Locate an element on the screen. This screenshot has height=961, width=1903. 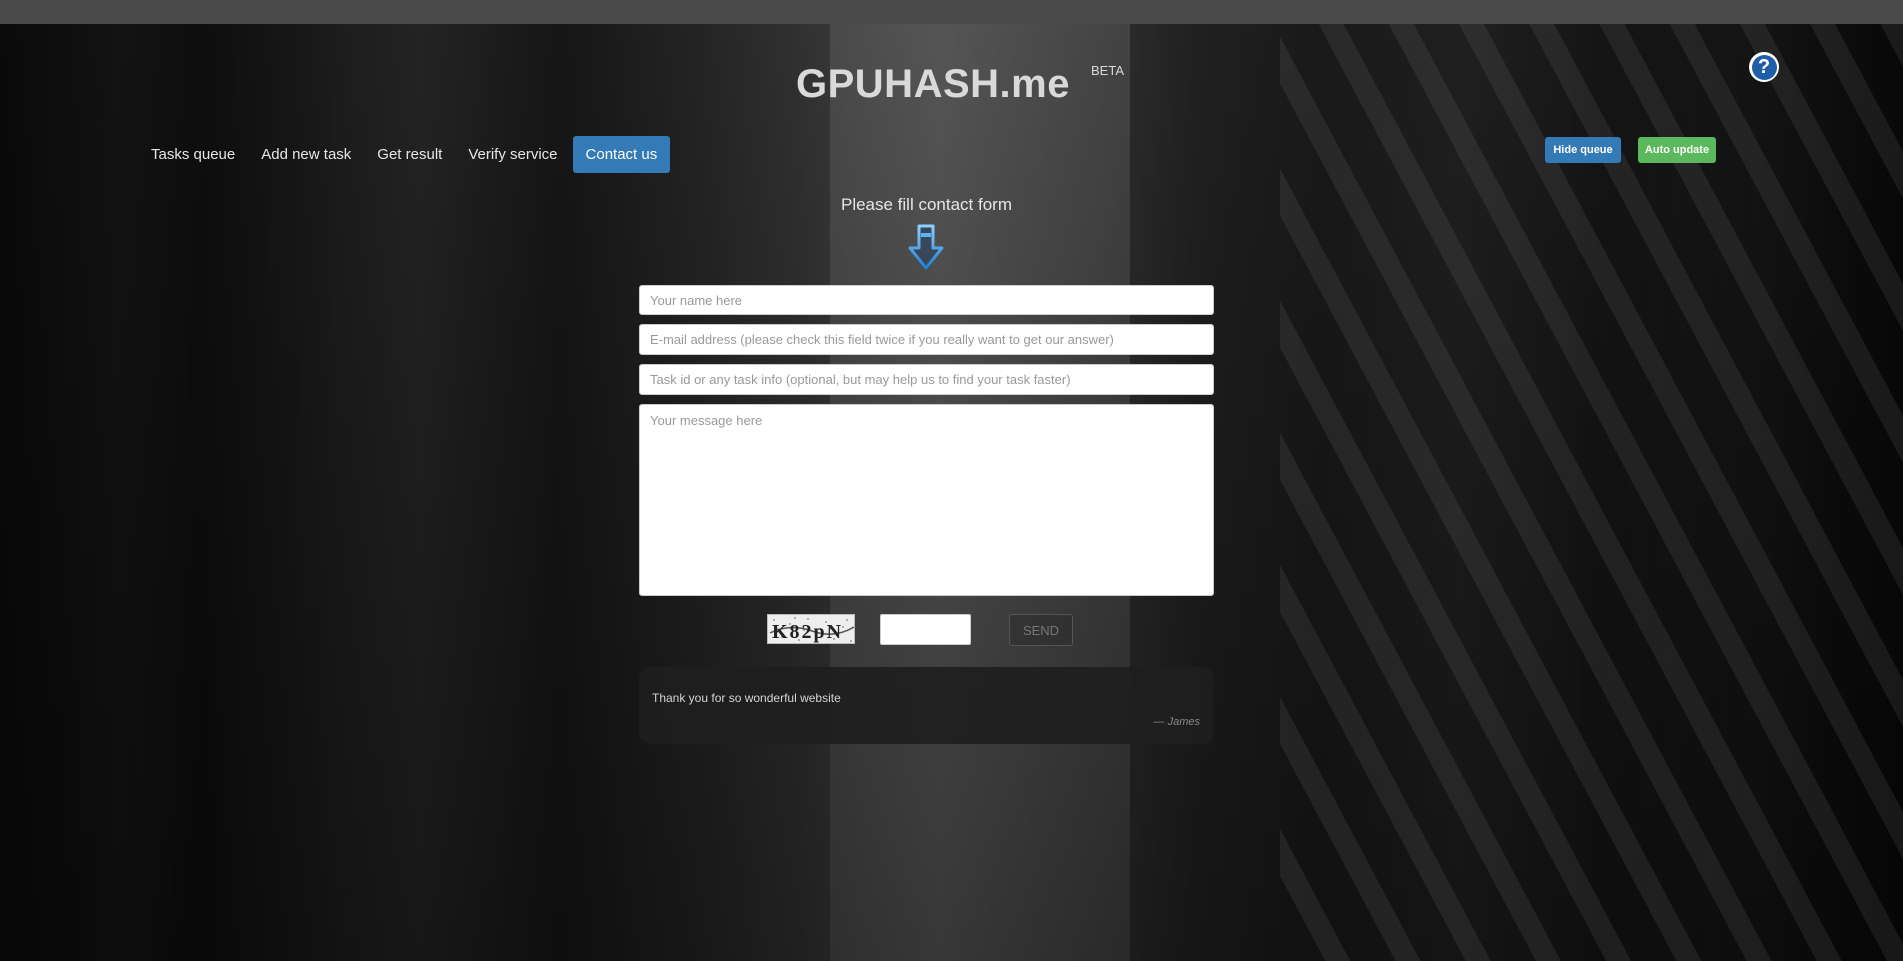
nav-item-verify-service: Verify service is located at coordinates (512, 154).